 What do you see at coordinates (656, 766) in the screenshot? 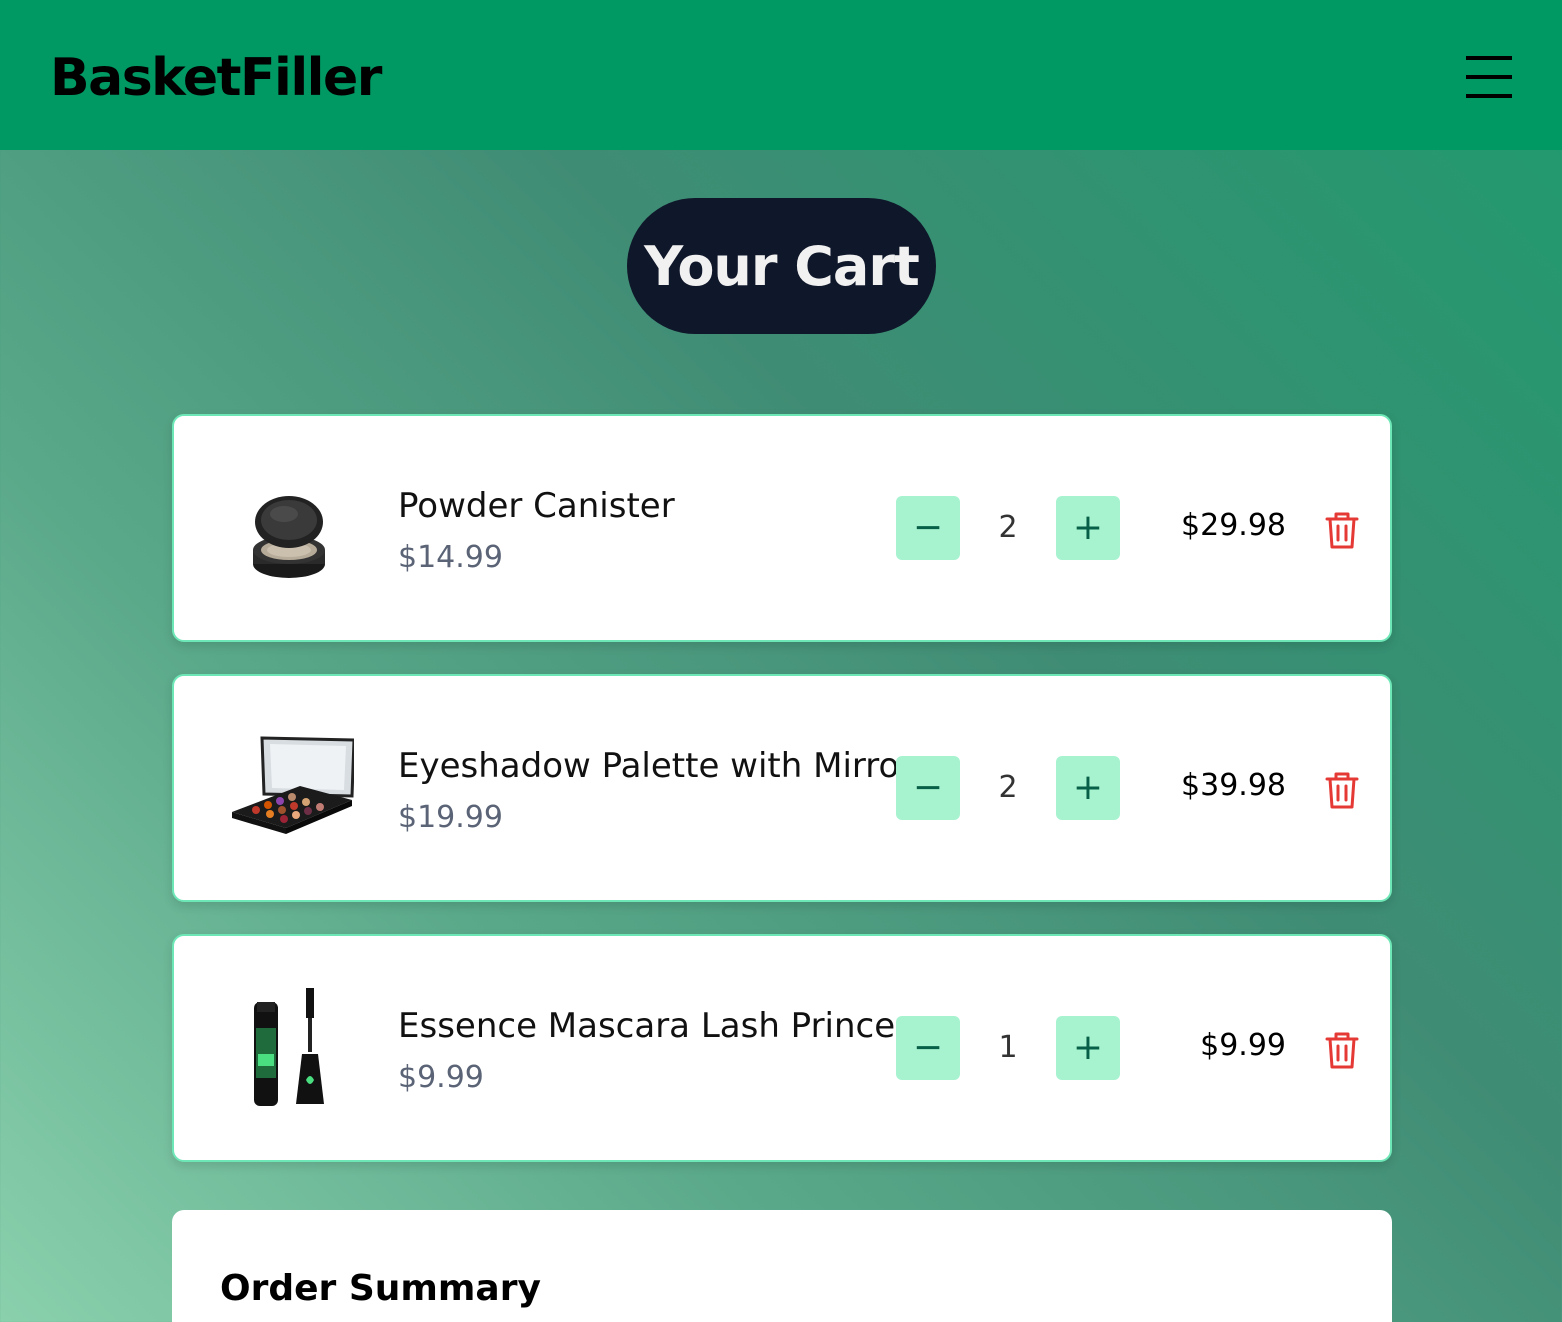
I see `item-name: Eyeshadow Palette with Mirror` at bounding box center [656, 766].